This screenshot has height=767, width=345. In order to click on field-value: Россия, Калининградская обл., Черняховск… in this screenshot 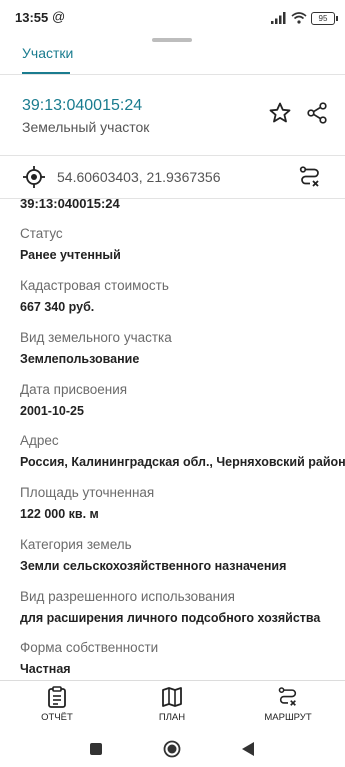, I will do `click(182, 462)`.